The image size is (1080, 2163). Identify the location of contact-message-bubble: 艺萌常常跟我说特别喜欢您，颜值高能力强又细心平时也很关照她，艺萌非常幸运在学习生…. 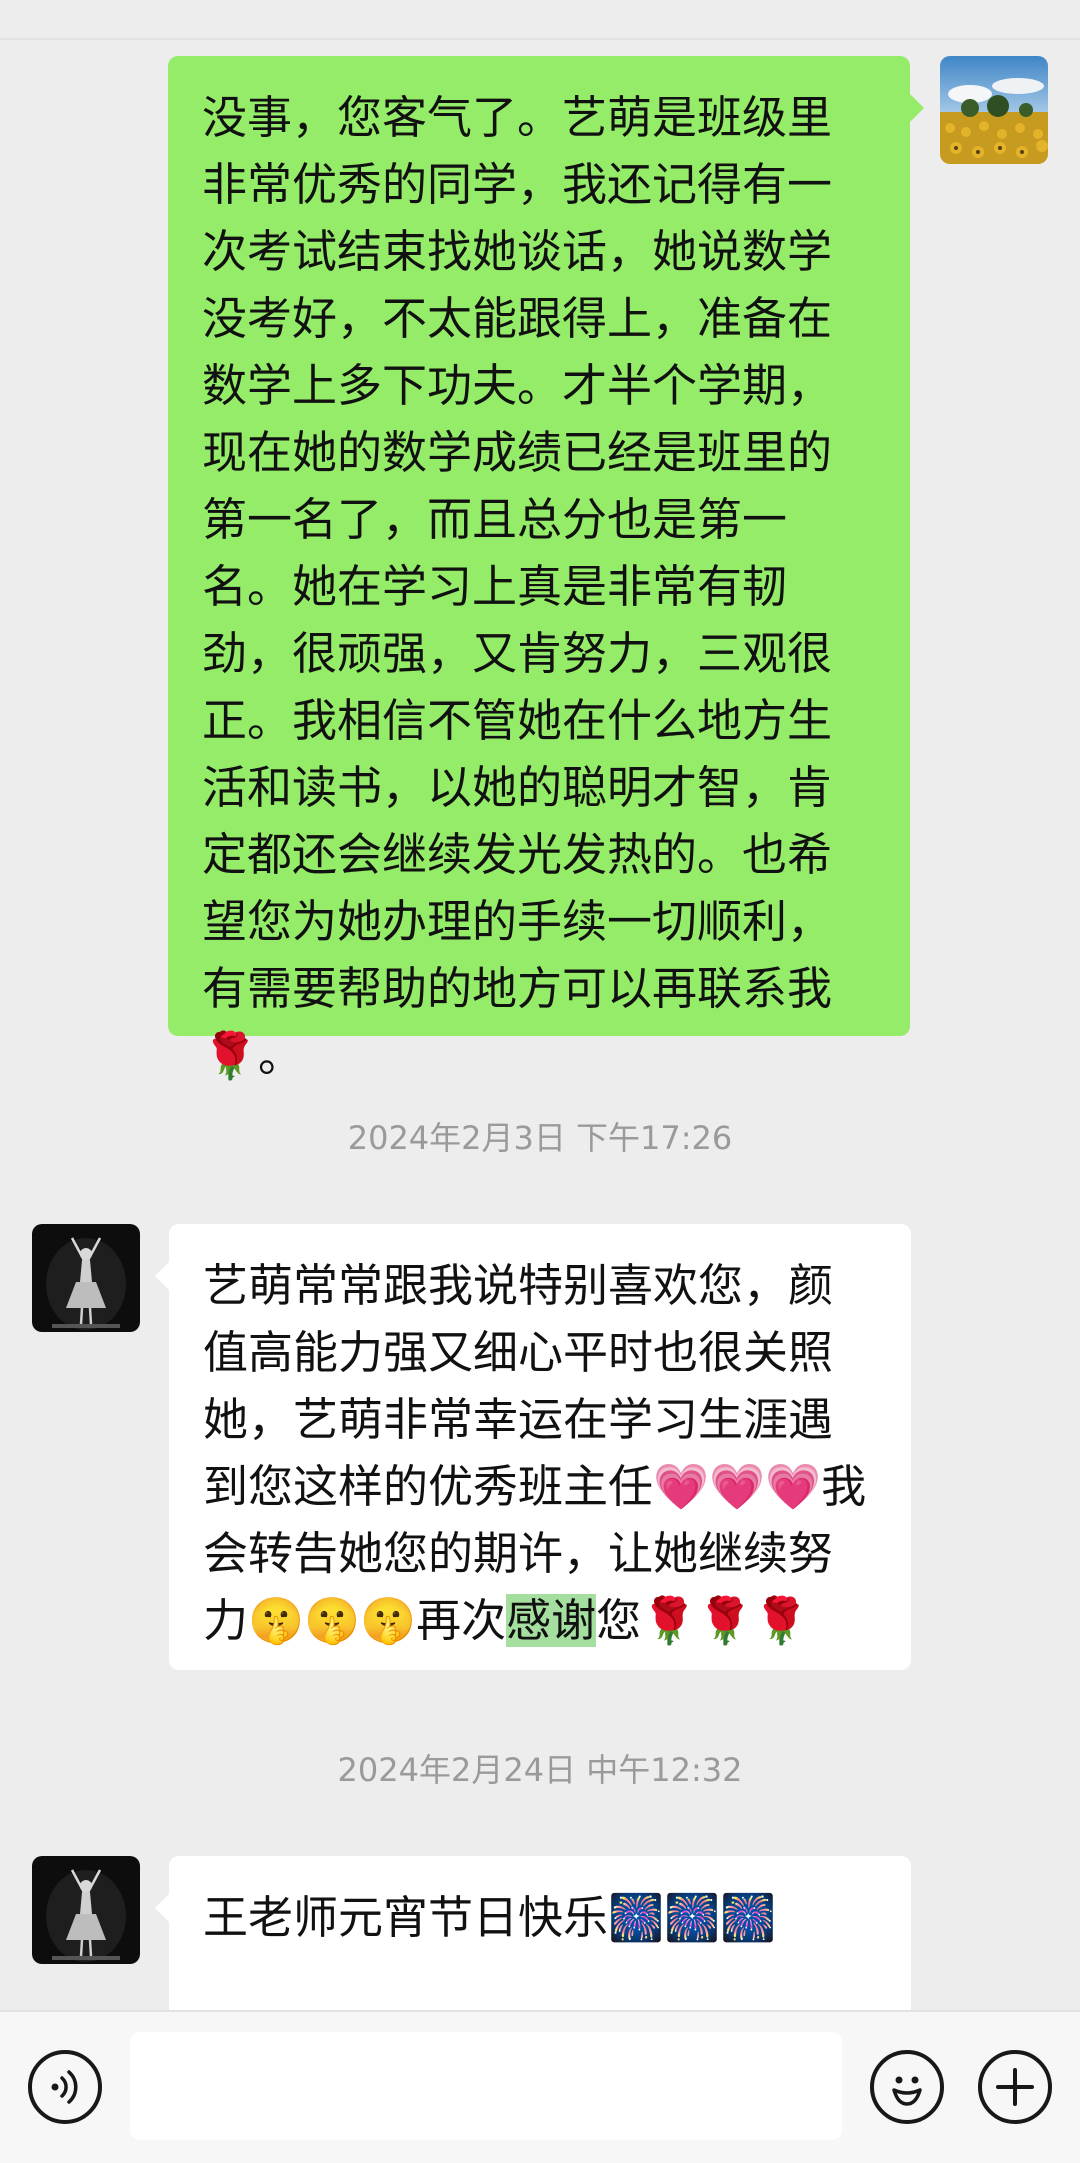
(540, 1447).